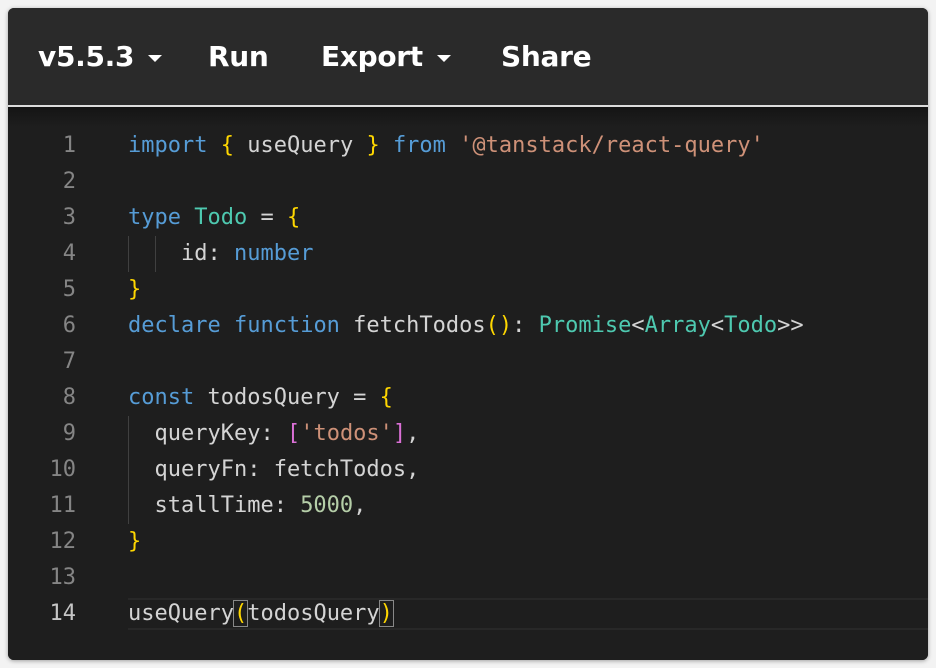  I want to click on code-text: useQuery(todosQuery), so click(261, 614).